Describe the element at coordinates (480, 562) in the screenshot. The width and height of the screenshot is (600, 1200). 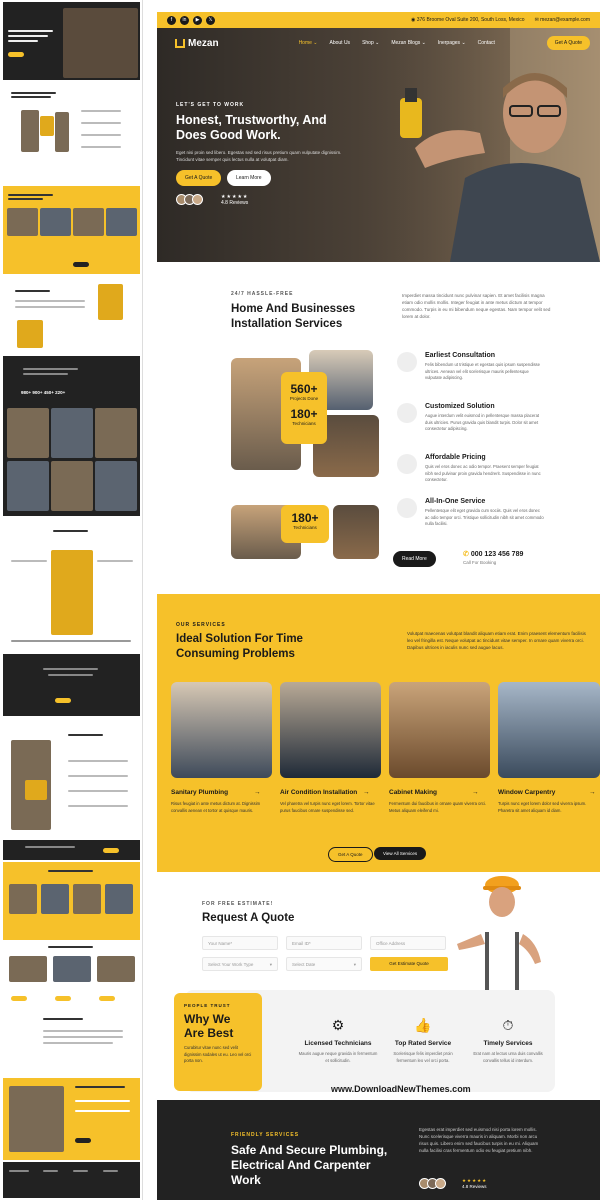
I see `booking-phone-label: Call For Booking` at that location.